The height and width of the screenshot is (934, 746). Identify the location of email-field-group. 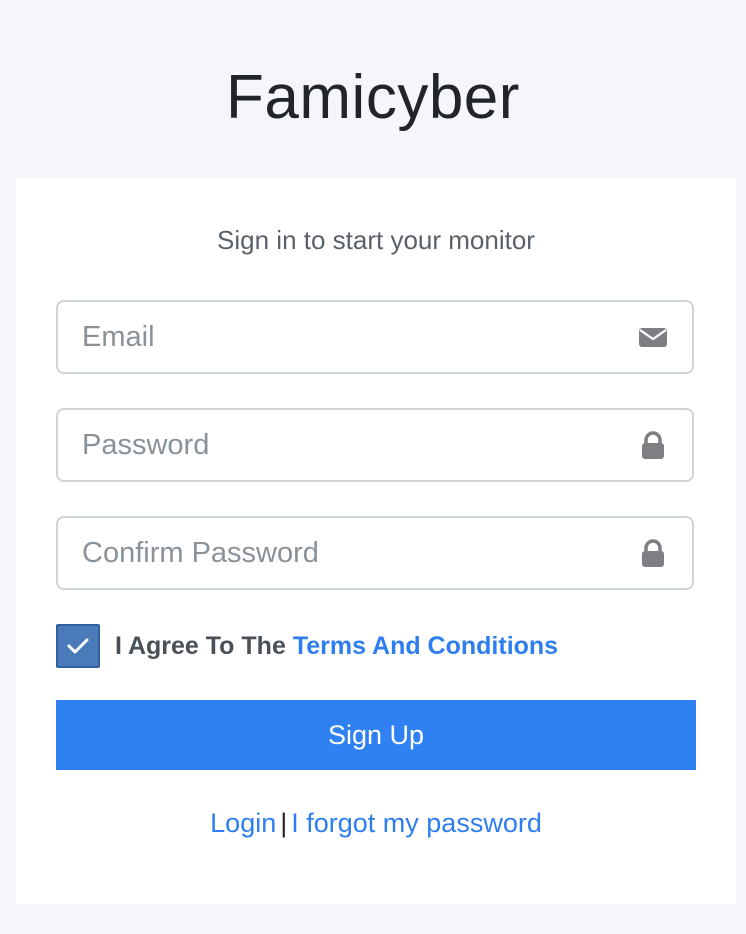
(375, 337).